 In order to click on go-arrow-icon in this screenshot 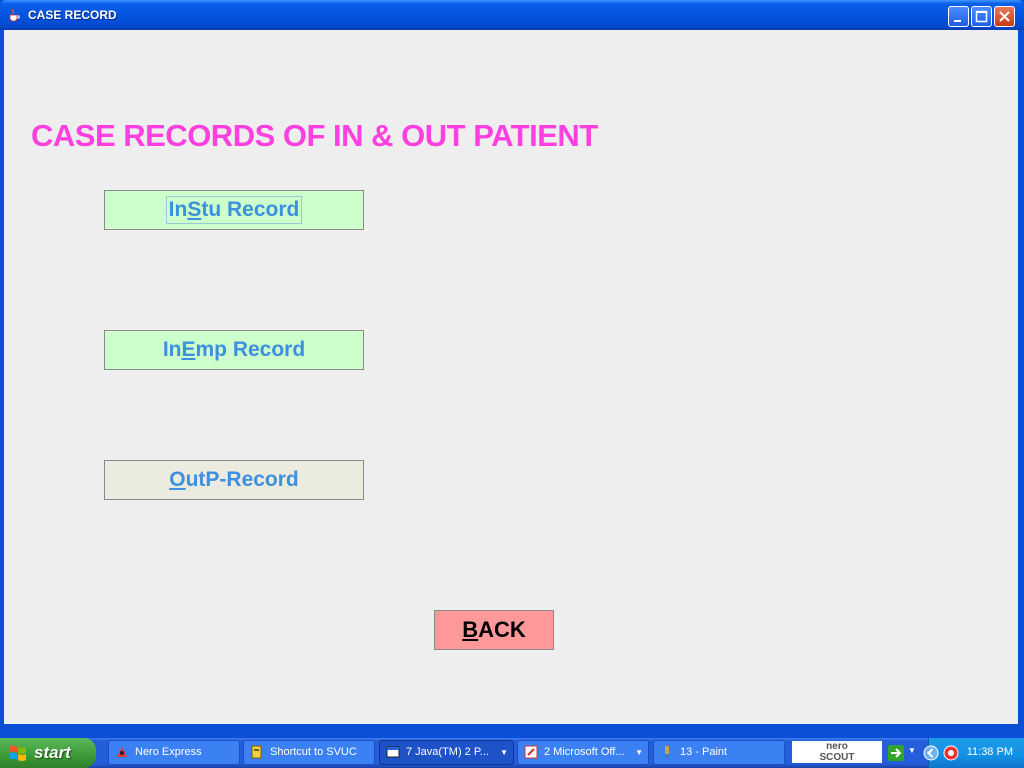, I will do `click(896, 753)`.